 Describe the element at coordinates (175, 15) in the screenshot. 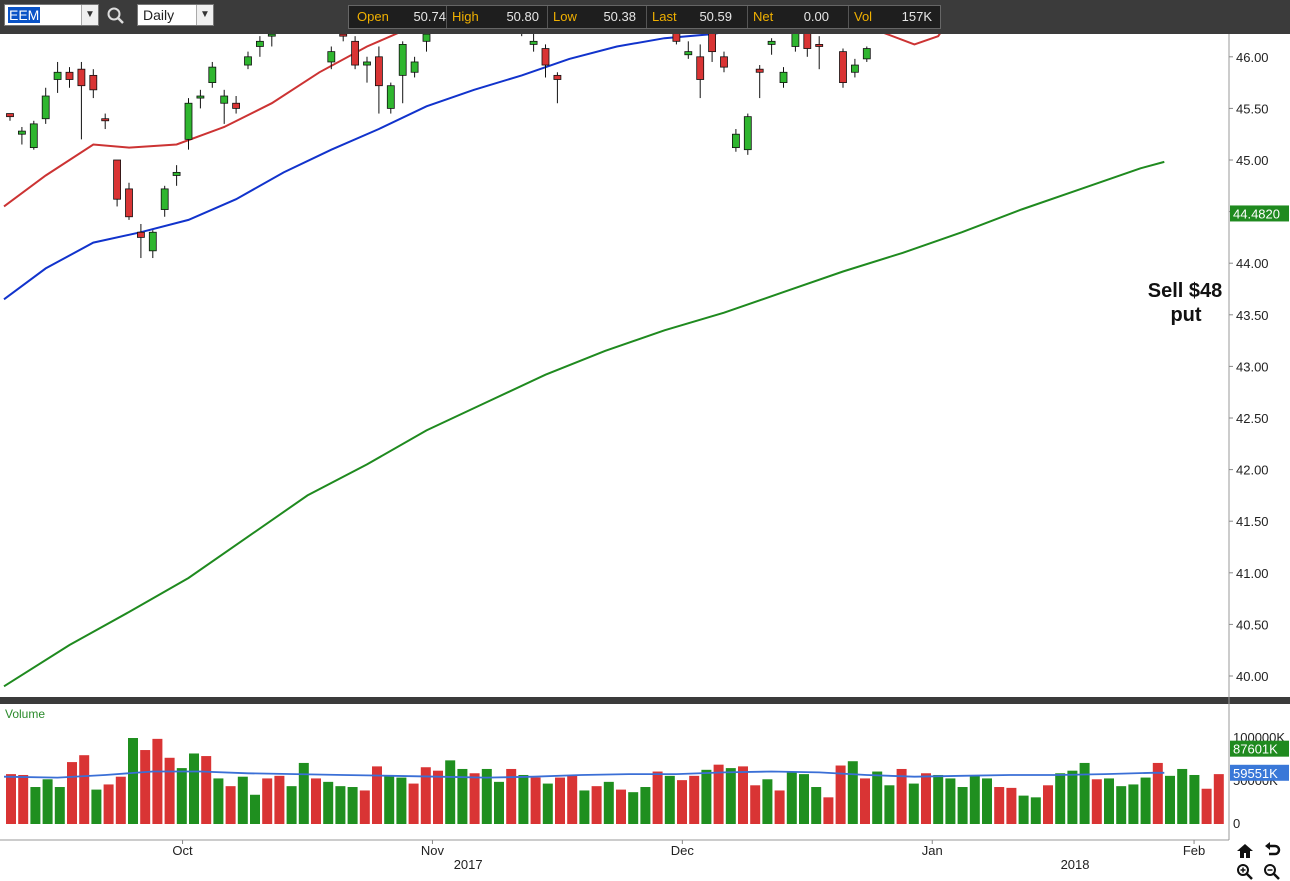

I see `period-select: Daily ▼` at that location.